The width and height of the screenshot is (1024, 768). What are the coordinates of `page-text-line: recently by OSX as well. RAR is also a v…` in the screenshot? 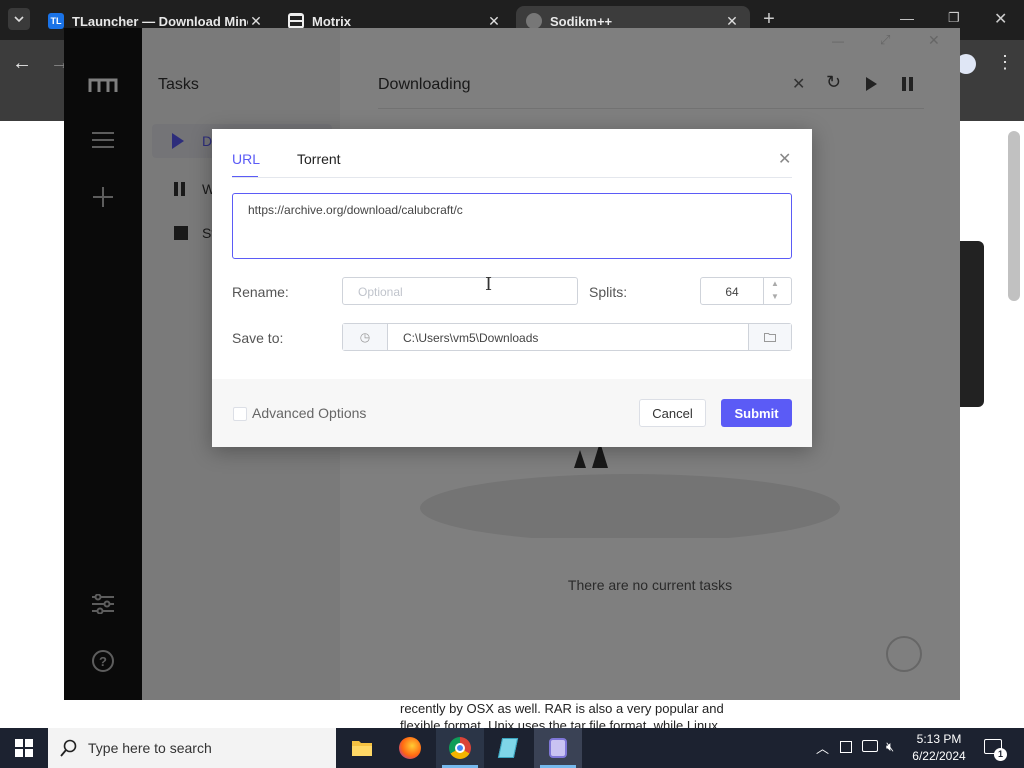 It's located at (562, 708).